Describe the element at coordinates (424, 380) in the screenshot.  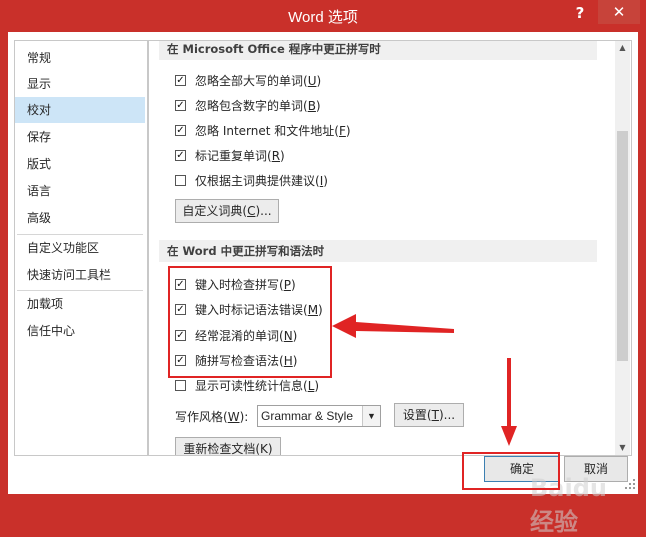
I see `annotation-arrows` at that location.